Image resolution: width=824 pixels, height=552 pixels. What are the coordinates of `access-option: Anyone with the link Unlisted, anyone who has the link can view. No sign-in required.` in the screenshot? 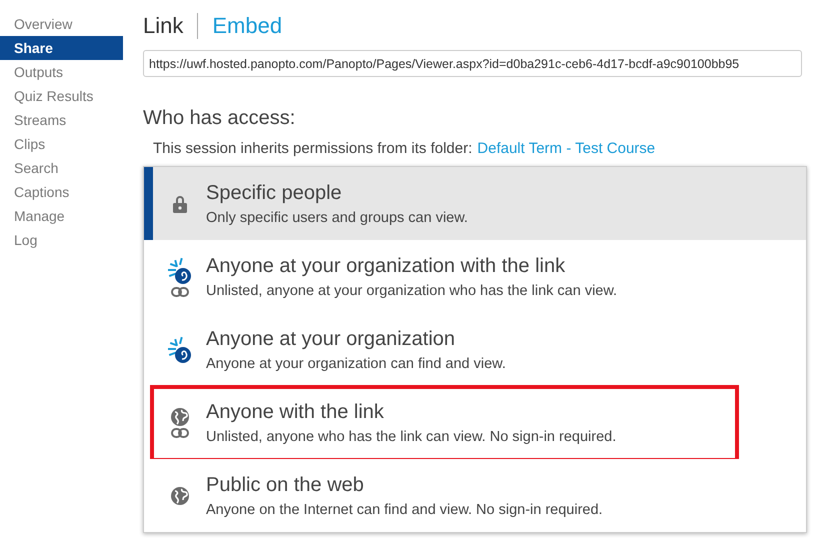 It's located at (475, 422).